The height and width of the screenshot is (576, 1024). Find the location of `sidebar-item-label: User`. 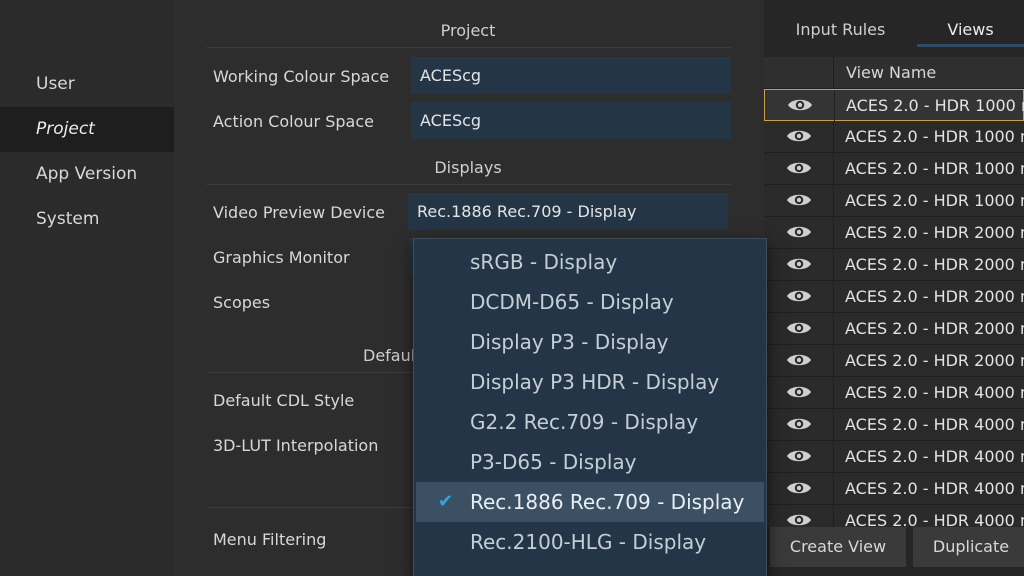

sidebar-item-label: User is located at coordinates (55, 84).